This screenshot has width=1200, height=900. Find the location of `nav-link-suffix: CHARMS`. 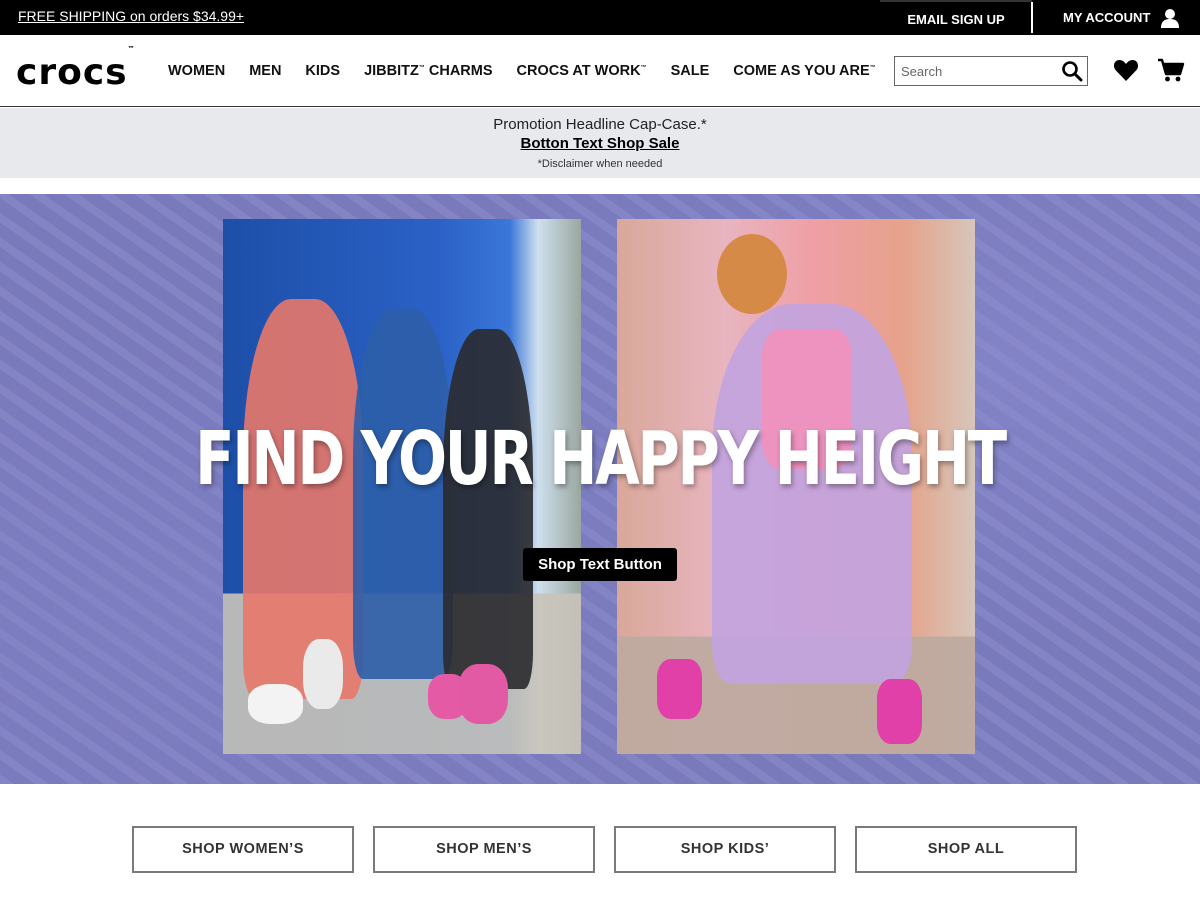

nav-link-suffix: CHARMS is located at coordinates (458, 71).